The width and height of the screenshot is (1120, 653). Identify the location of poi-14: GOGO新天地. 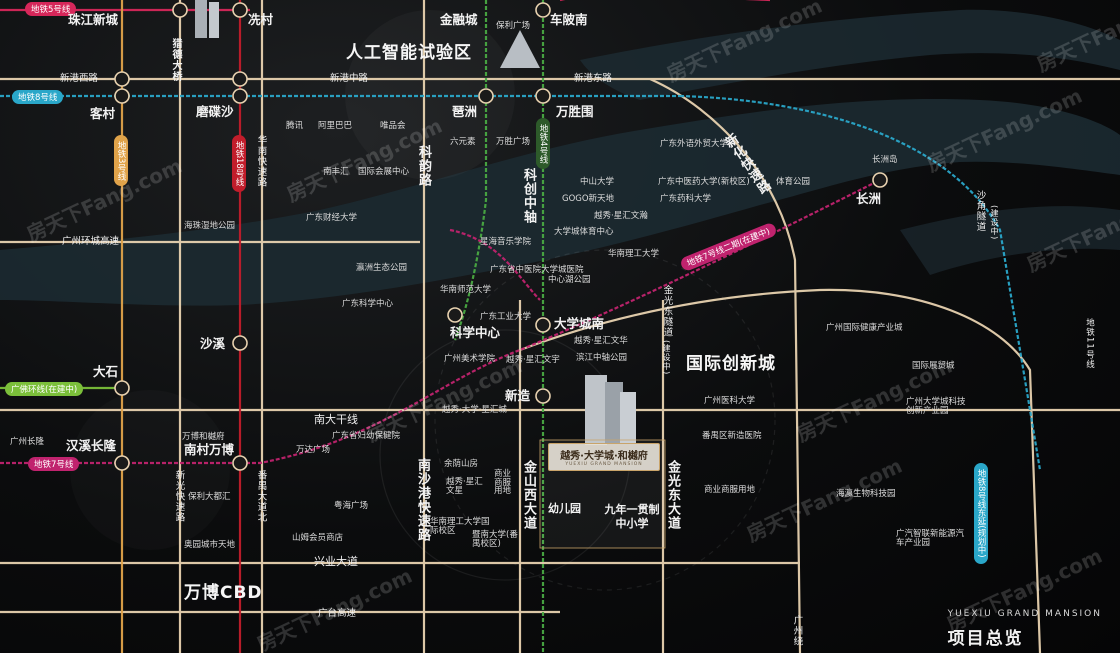
(588, 199).